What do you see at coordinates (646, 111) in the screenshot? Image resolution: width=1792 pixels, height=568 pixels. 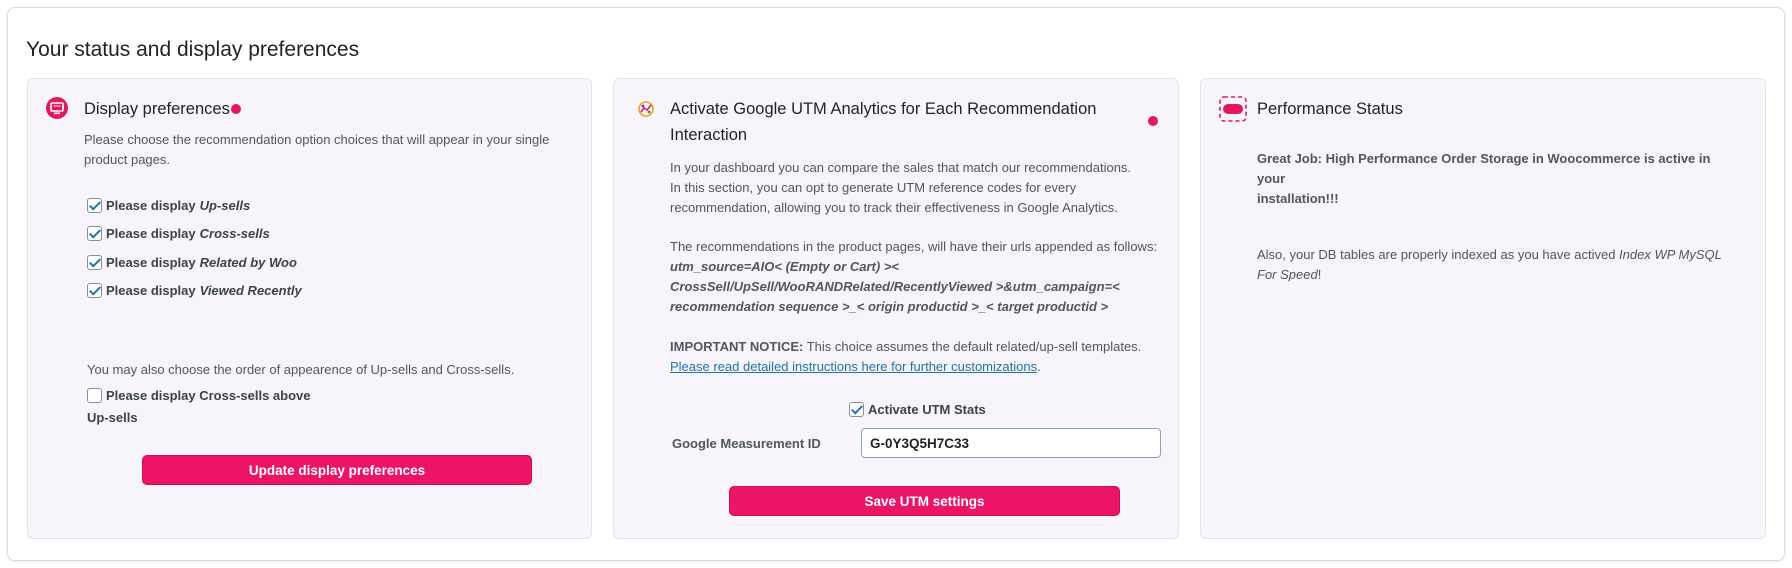 I see `analytics-chart-icon` at bounding box center [646, 111].